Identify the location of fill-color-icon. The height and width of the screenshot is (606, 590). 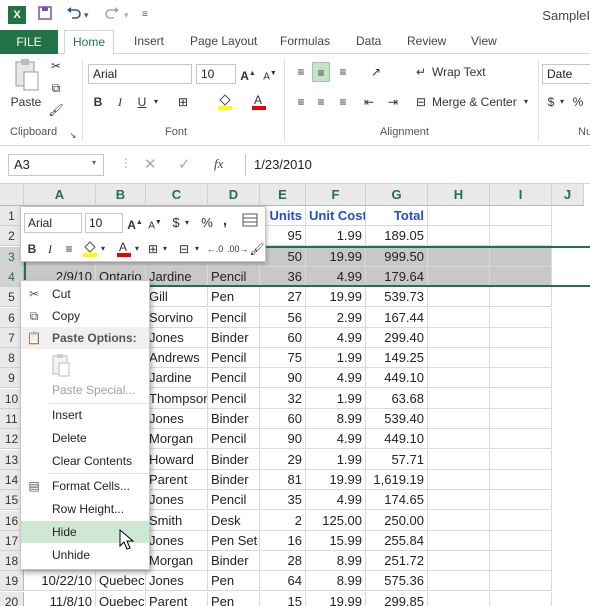
(225, 102).